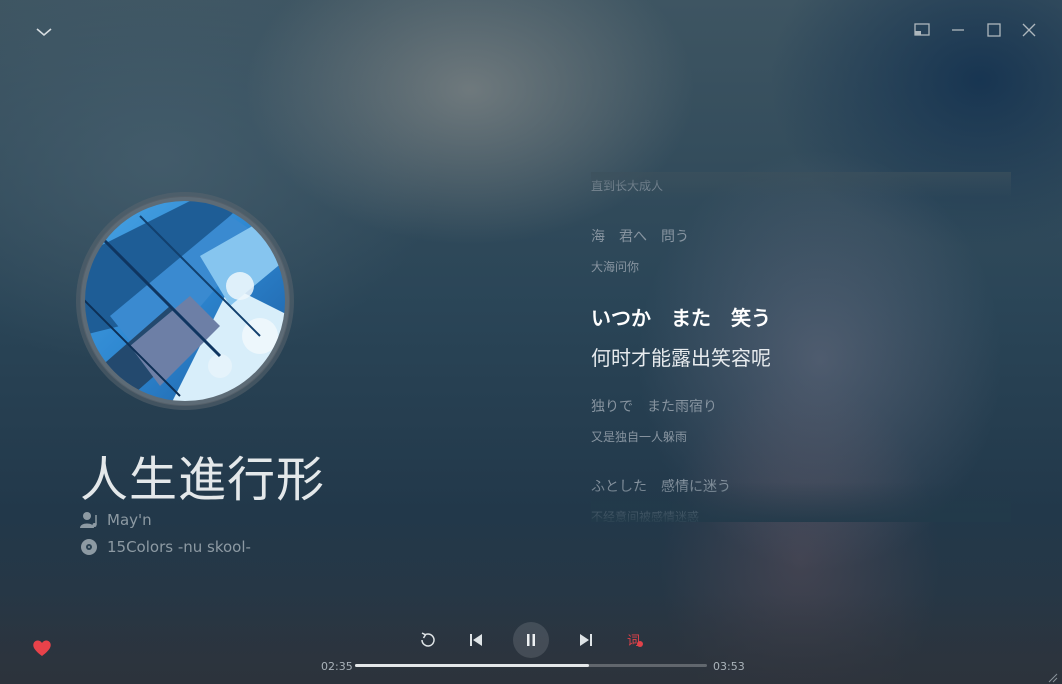 Image resolution: width=1062 pixels, height=684 pixels. I want to click on close-icon, so click(1029, 30).